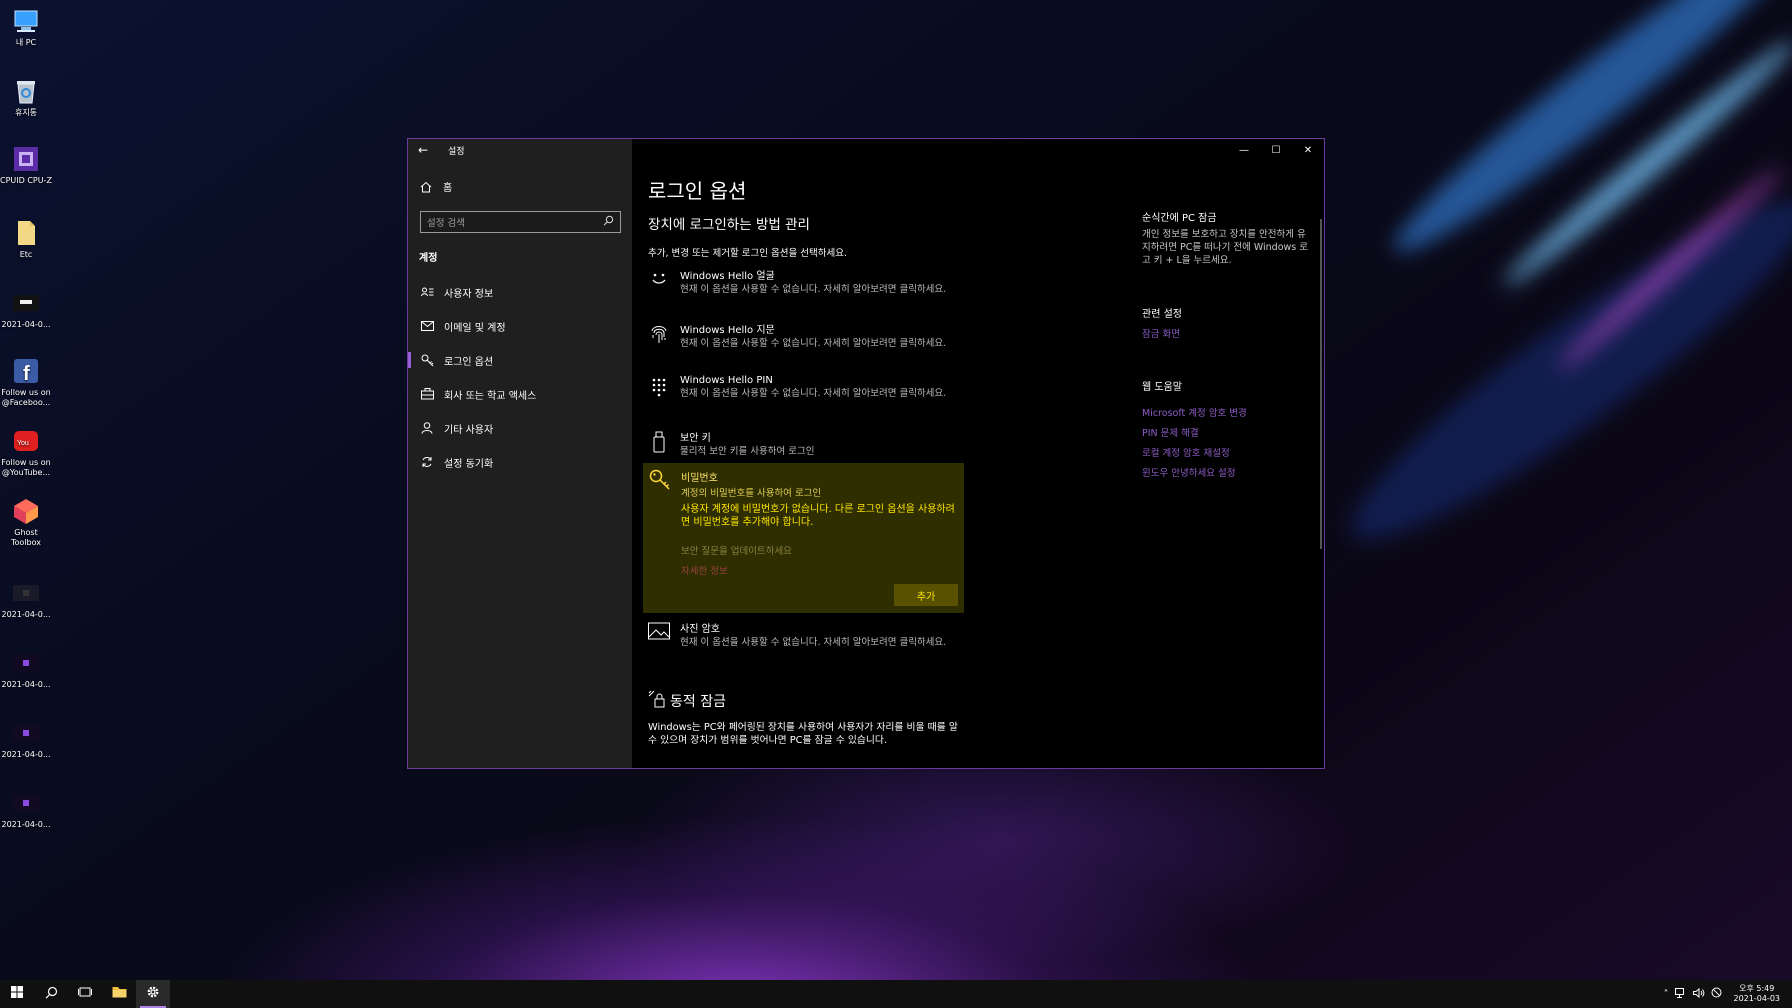 The image size is (1792, 1008). I want to click on sidebar-item-other-users: 기타 사용자, so click(520, 428).